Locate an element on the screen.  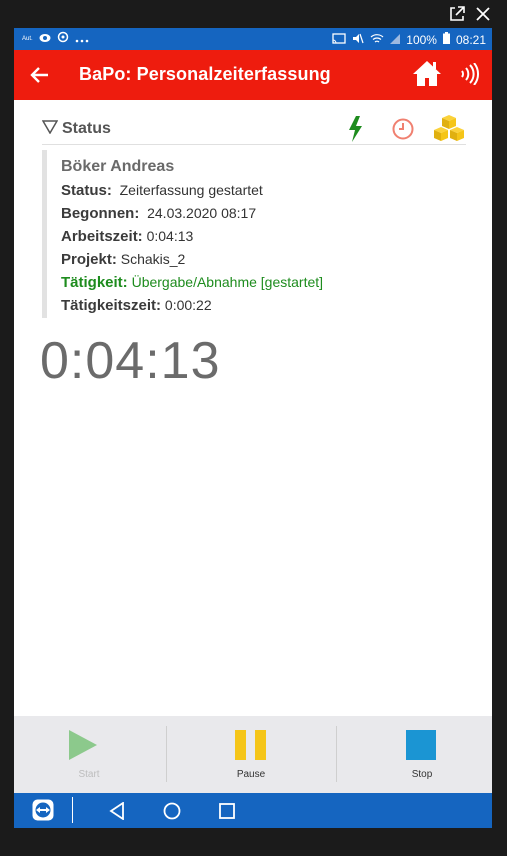
cast-icon is located at coordinates (339, 39).